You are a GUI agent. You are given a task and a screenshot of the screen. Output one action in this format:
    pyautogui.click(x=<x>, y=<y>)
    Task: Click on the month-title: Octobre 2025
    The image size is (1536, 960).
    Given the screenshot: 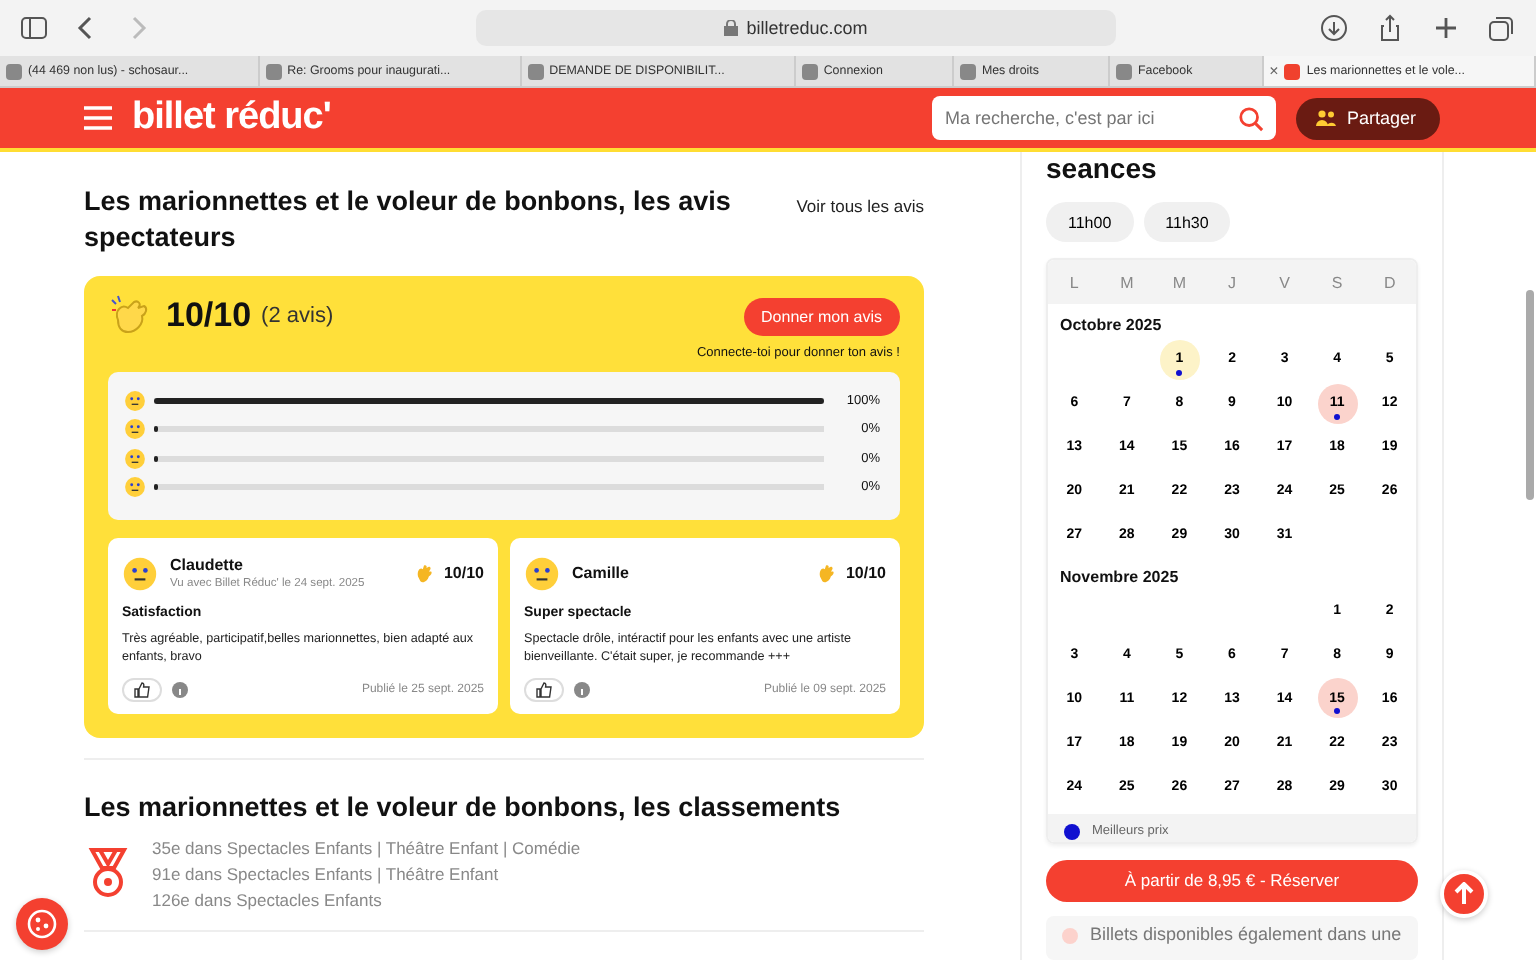 What is the action you would take?
    pyautogui.click(x=1111, y=326)
    